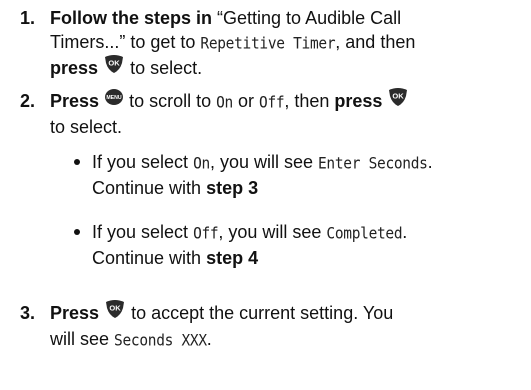  Describe the element at coordinates (373, 164) in the screenshot. I see `lcd-text: Enter Seconds` at that location.